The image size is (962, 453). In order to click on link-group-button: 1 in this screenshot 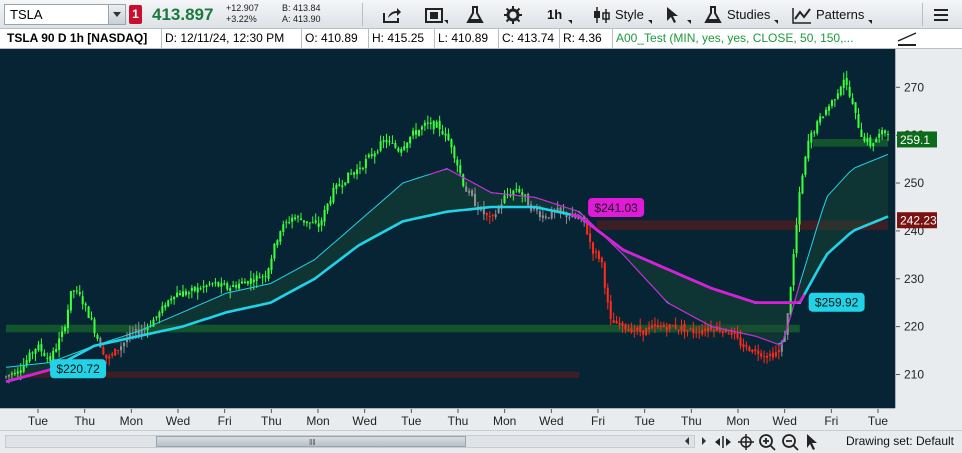, I will do `click(135, 14)`.